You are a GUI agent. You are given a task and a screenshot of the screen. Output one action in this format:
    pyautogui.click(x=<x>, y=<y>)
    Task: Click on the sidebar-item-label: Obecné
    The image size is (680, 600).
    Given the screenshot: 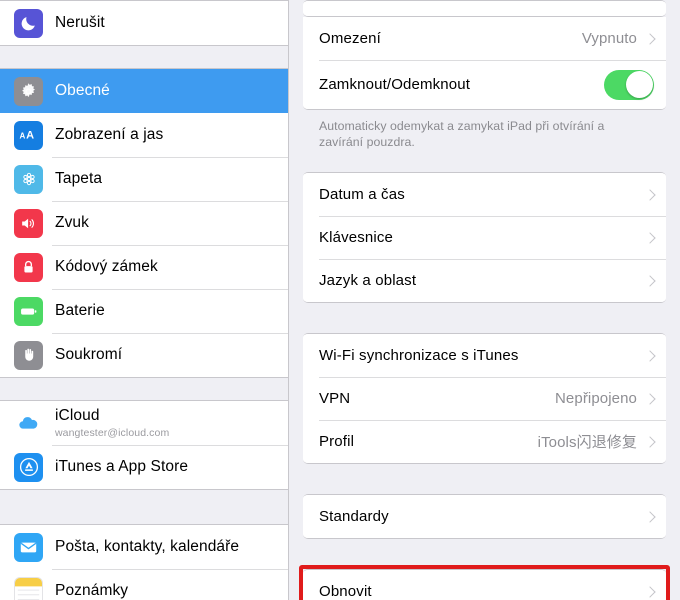 What is the action you would take?
    pyautogui.click(x=82, y=91)
    